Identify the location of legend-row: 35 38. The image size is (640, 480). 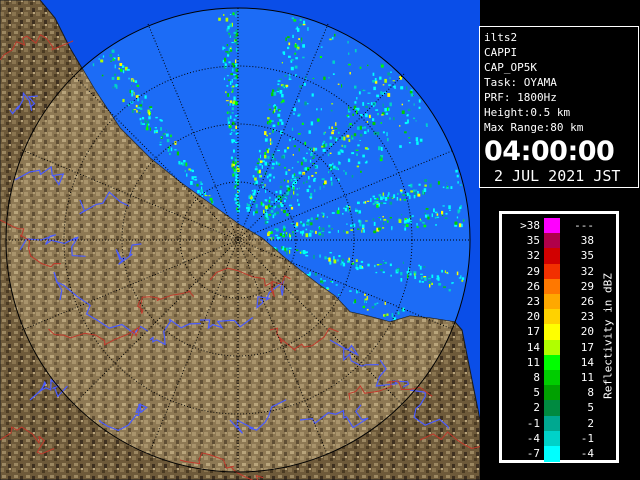
(559, 241).